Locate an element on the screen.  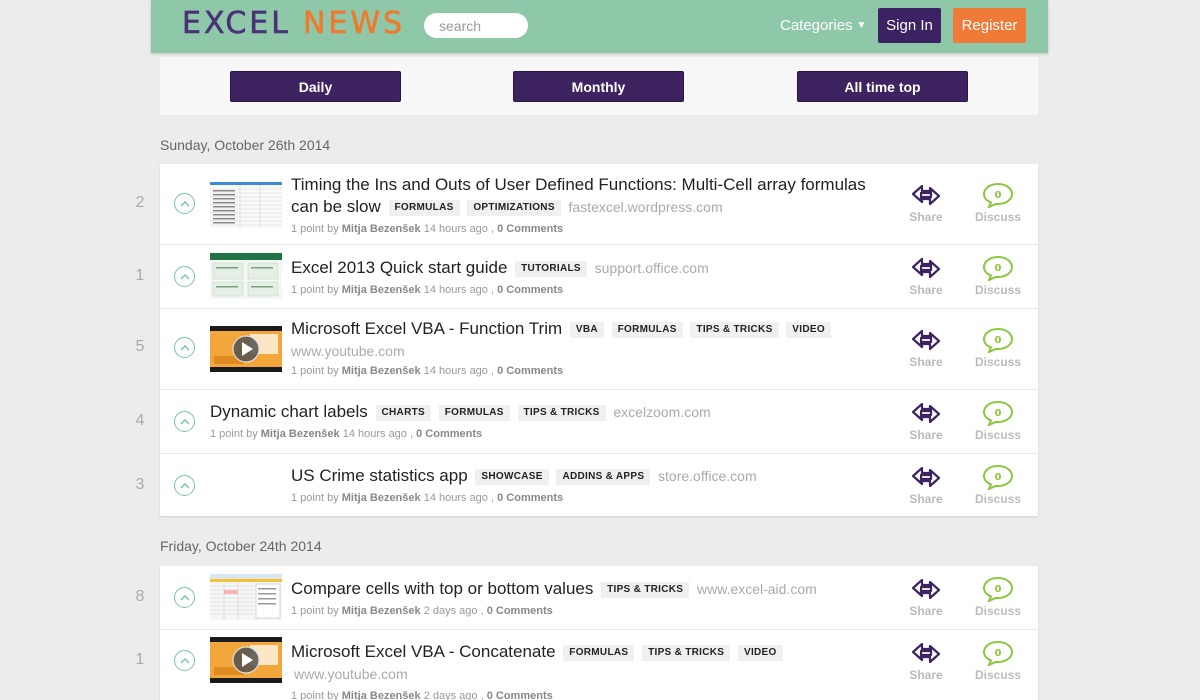
share-label: Share is located at coordinates (926, 675).